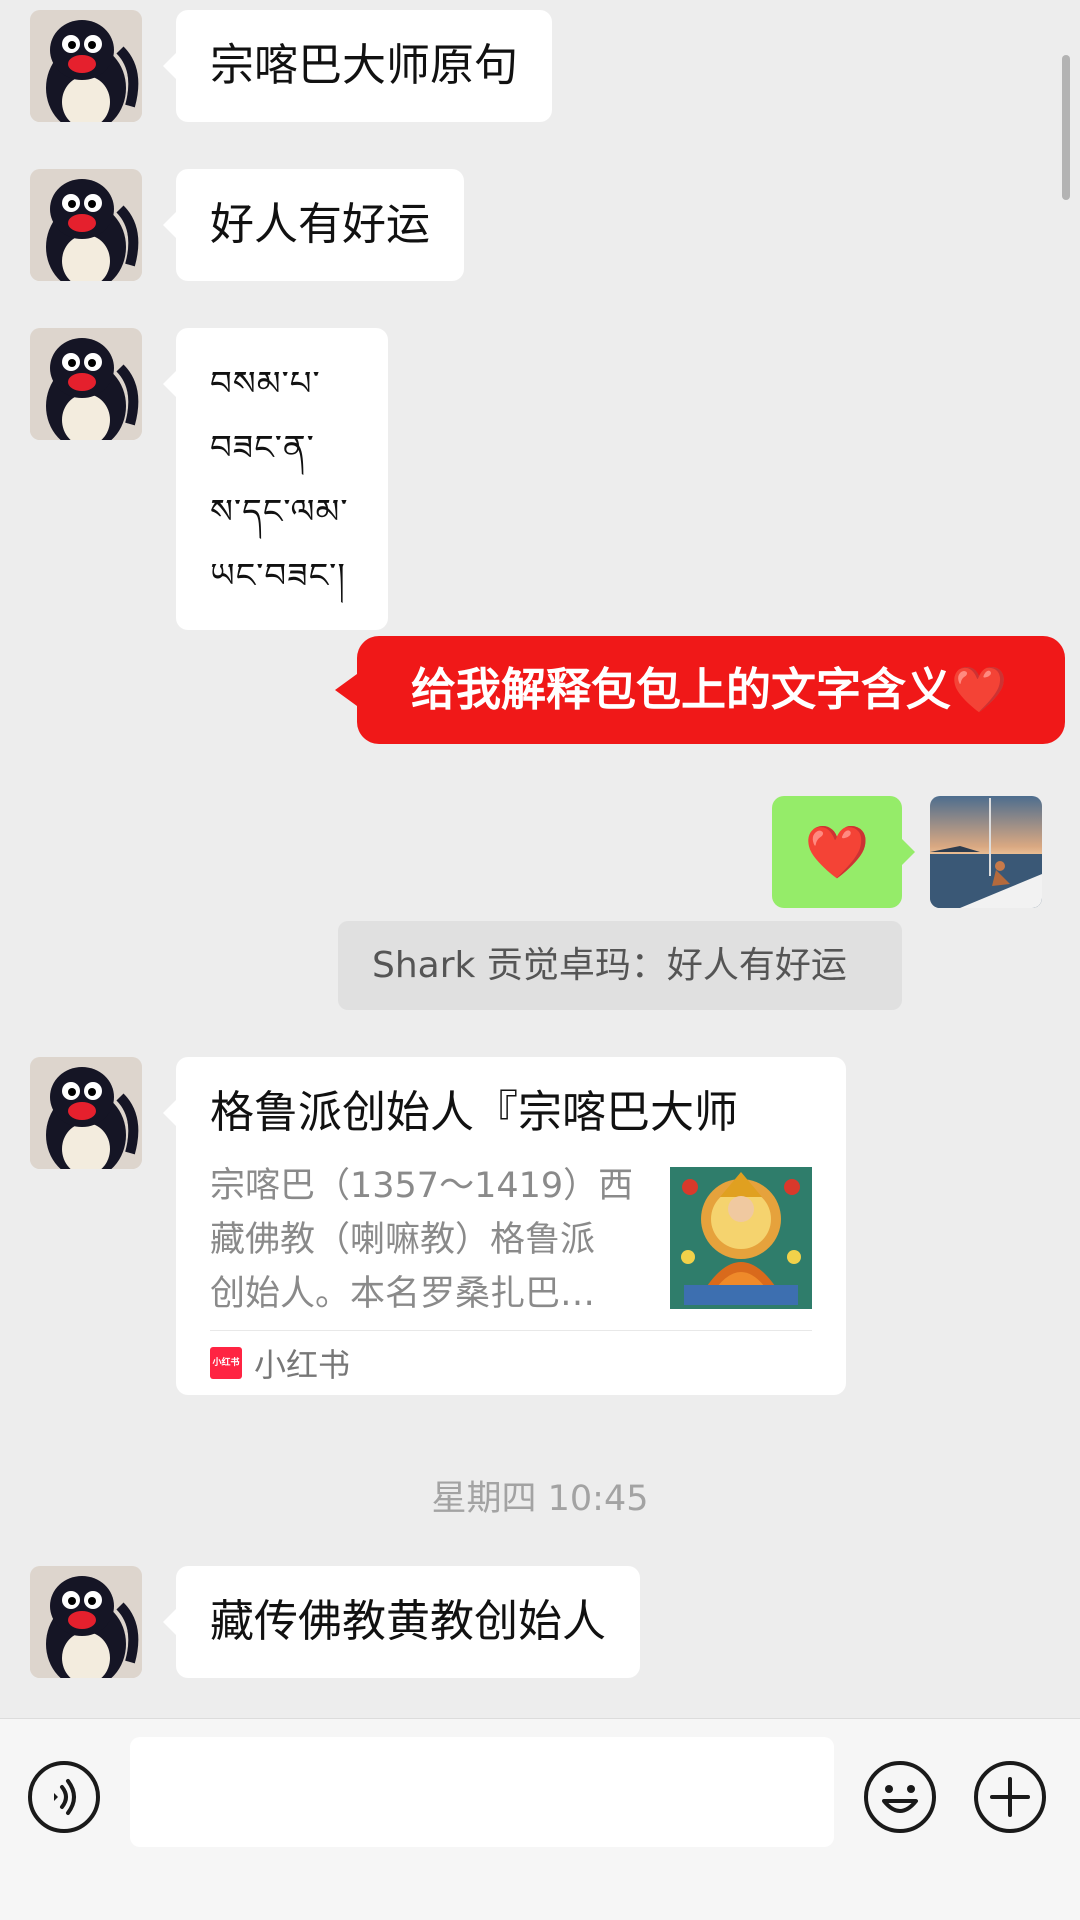 The width and height of the screenshot is (1080, 1920). What do you see at coordinates (540, 1499) in the screenshot?
I see `chat-timestamp: 星期四 10:45` at bounding box center [540, 1499].